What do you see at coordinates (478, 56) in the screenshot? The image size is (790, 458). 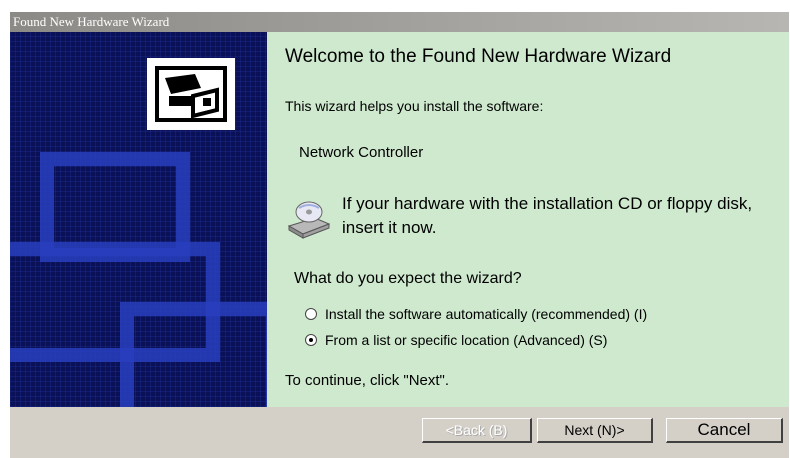 I see `wizard-title: Welcome to the Found New Hardware Wizard` at bounding box center [478, 56].